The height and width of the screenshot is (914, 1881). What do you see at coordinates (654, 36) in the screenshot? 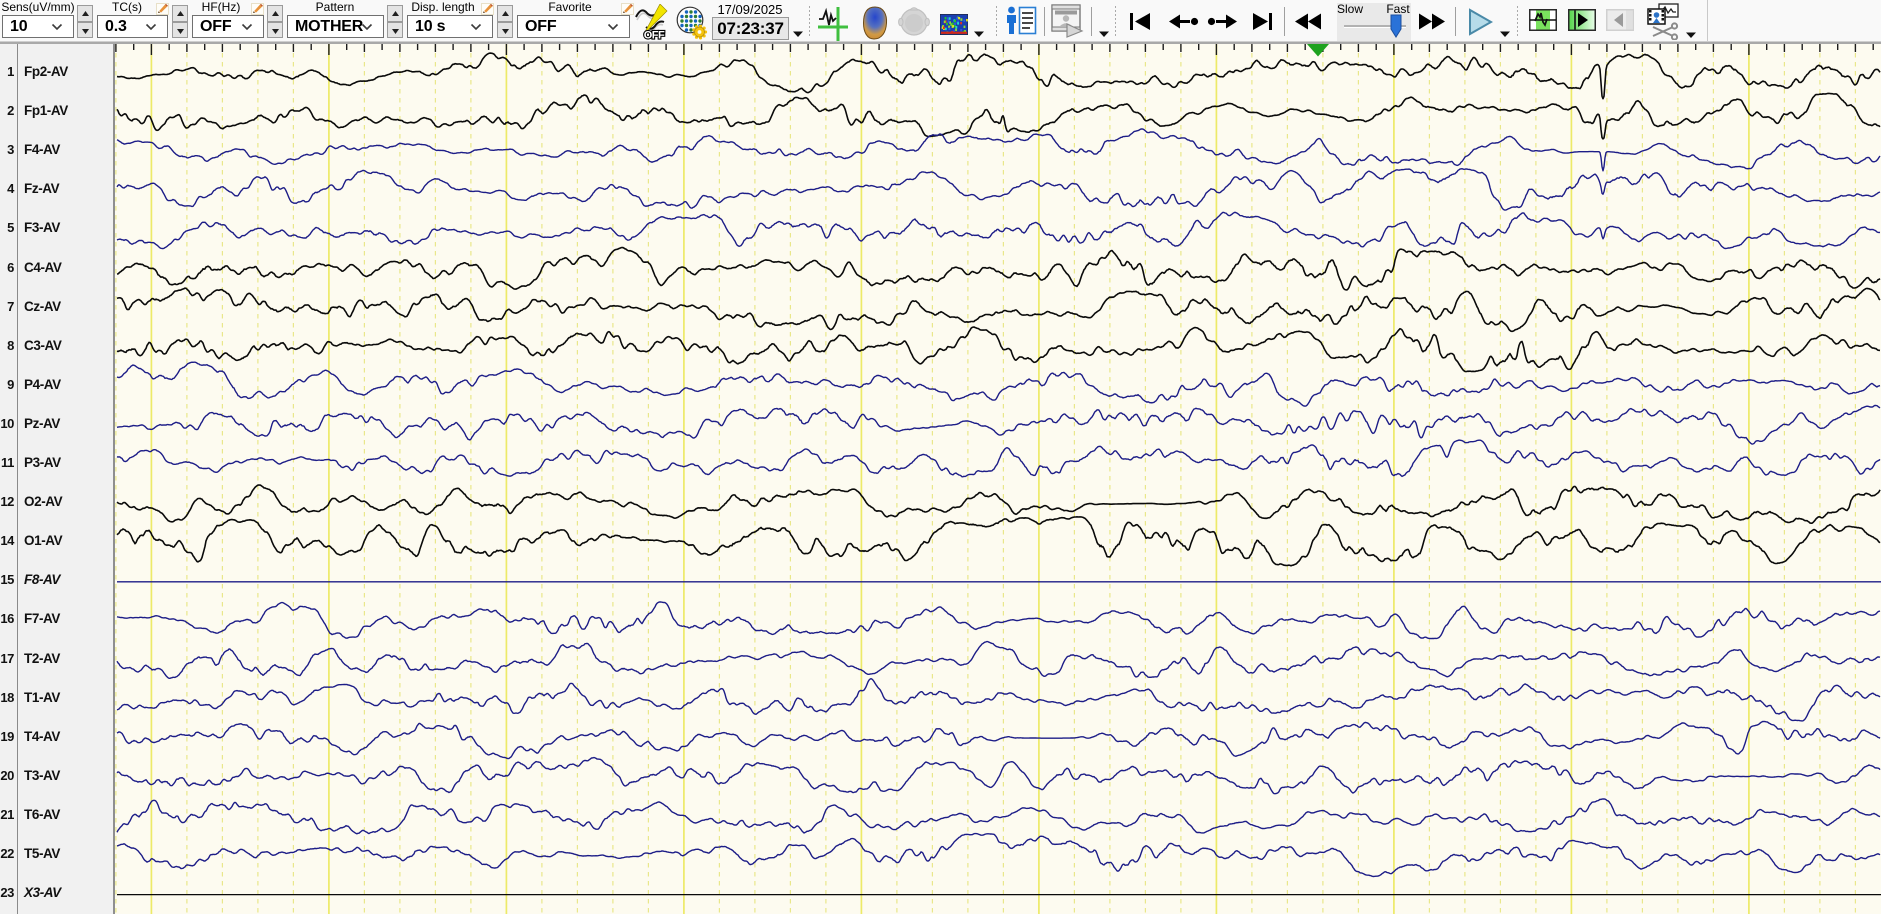
I see `svg-text: OFF` at bounding box center [654, 36].